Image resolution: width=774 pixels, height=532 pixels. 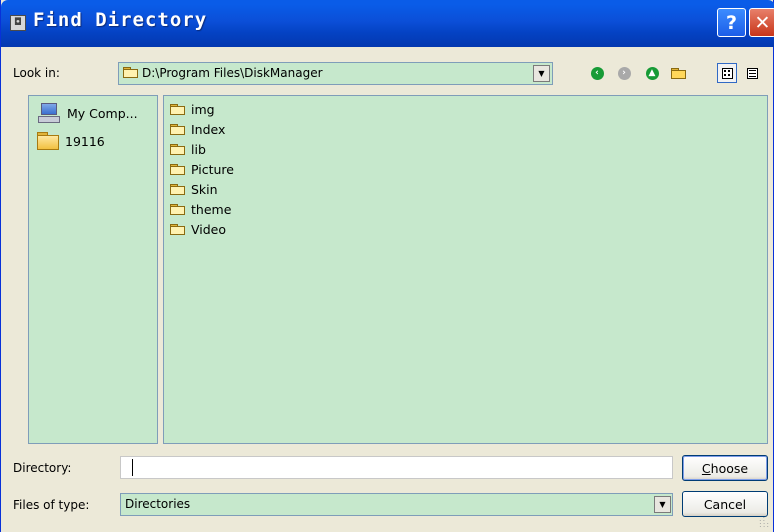 What do you see at coordinates (120, 20) in the screenshot?
I see `window-title: Find Directory` at bounding box center [120, 20].